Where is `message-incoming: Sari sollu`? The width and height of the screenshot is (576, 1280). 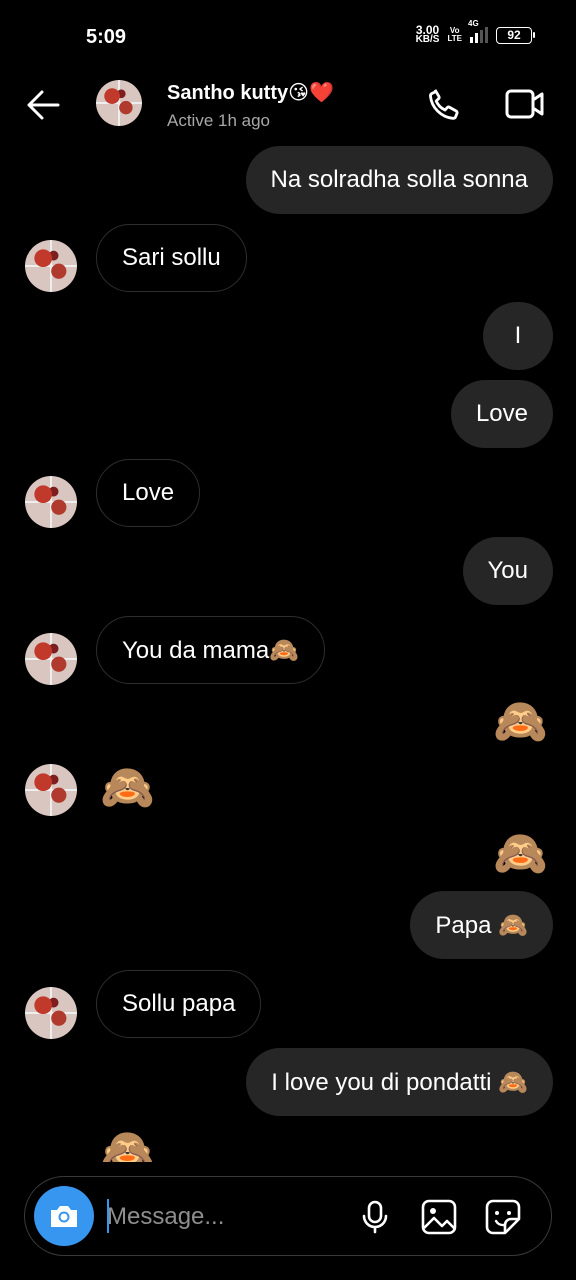 message-incoming: Sari sollu is located at coordinates (171, 258).